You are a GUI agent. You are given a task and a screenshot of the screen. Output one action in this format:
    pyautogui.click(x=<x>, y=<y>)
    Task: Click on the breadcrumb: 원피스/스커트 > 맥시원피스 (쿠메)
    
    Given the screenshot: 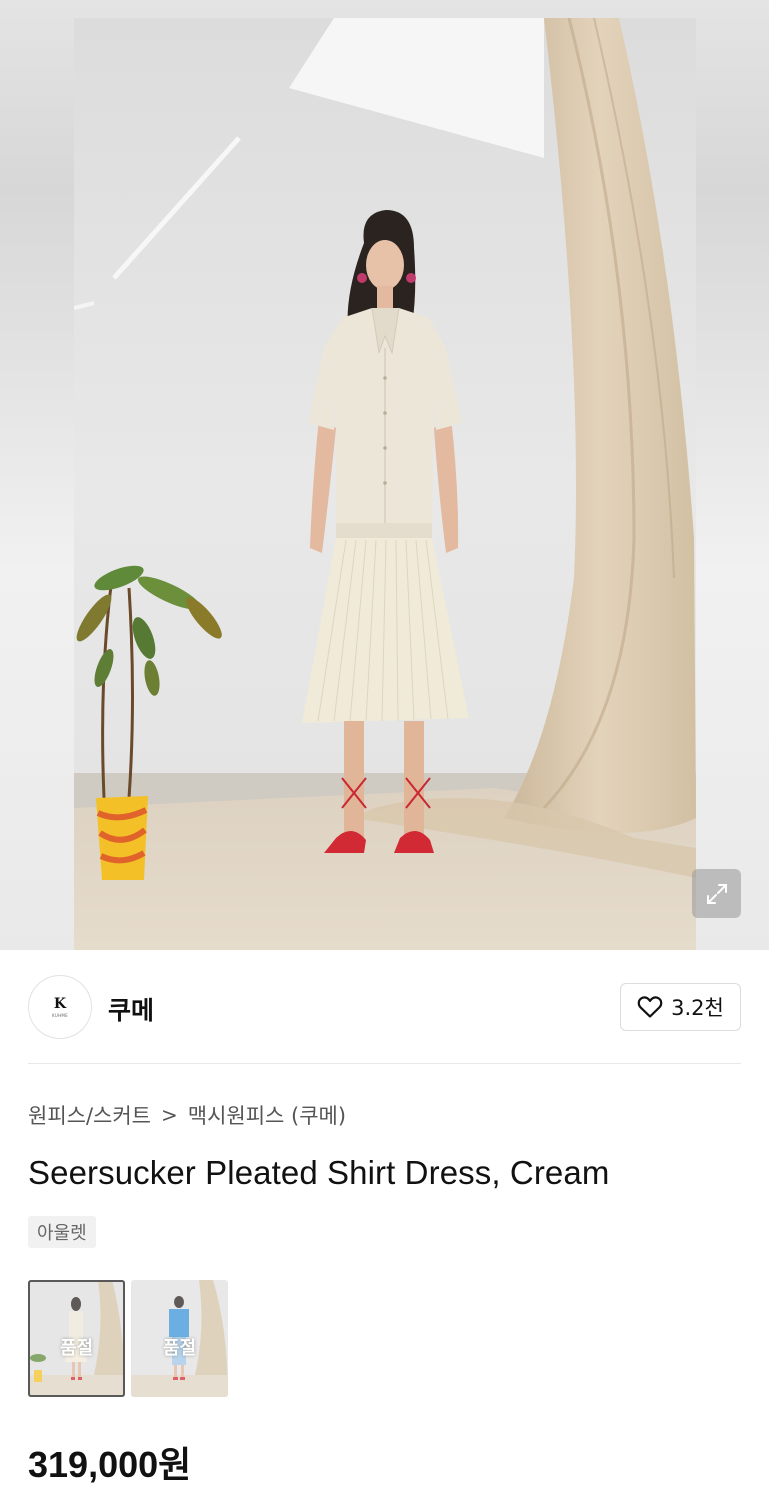 What is the action you would take?
    pyautogui.click(x=187, y=1115)
    